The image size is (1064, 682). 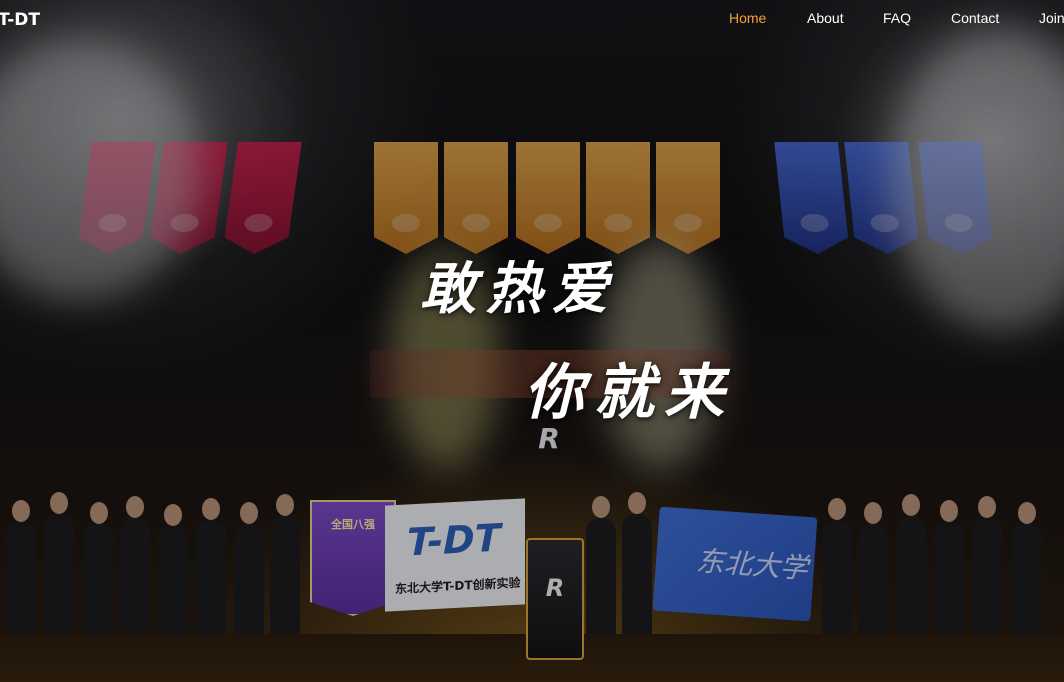 What do you see at coordinates (629, 393) in the screenshot?
I see `slogan-line-2: 你就来` at bounding box center [629, 393].